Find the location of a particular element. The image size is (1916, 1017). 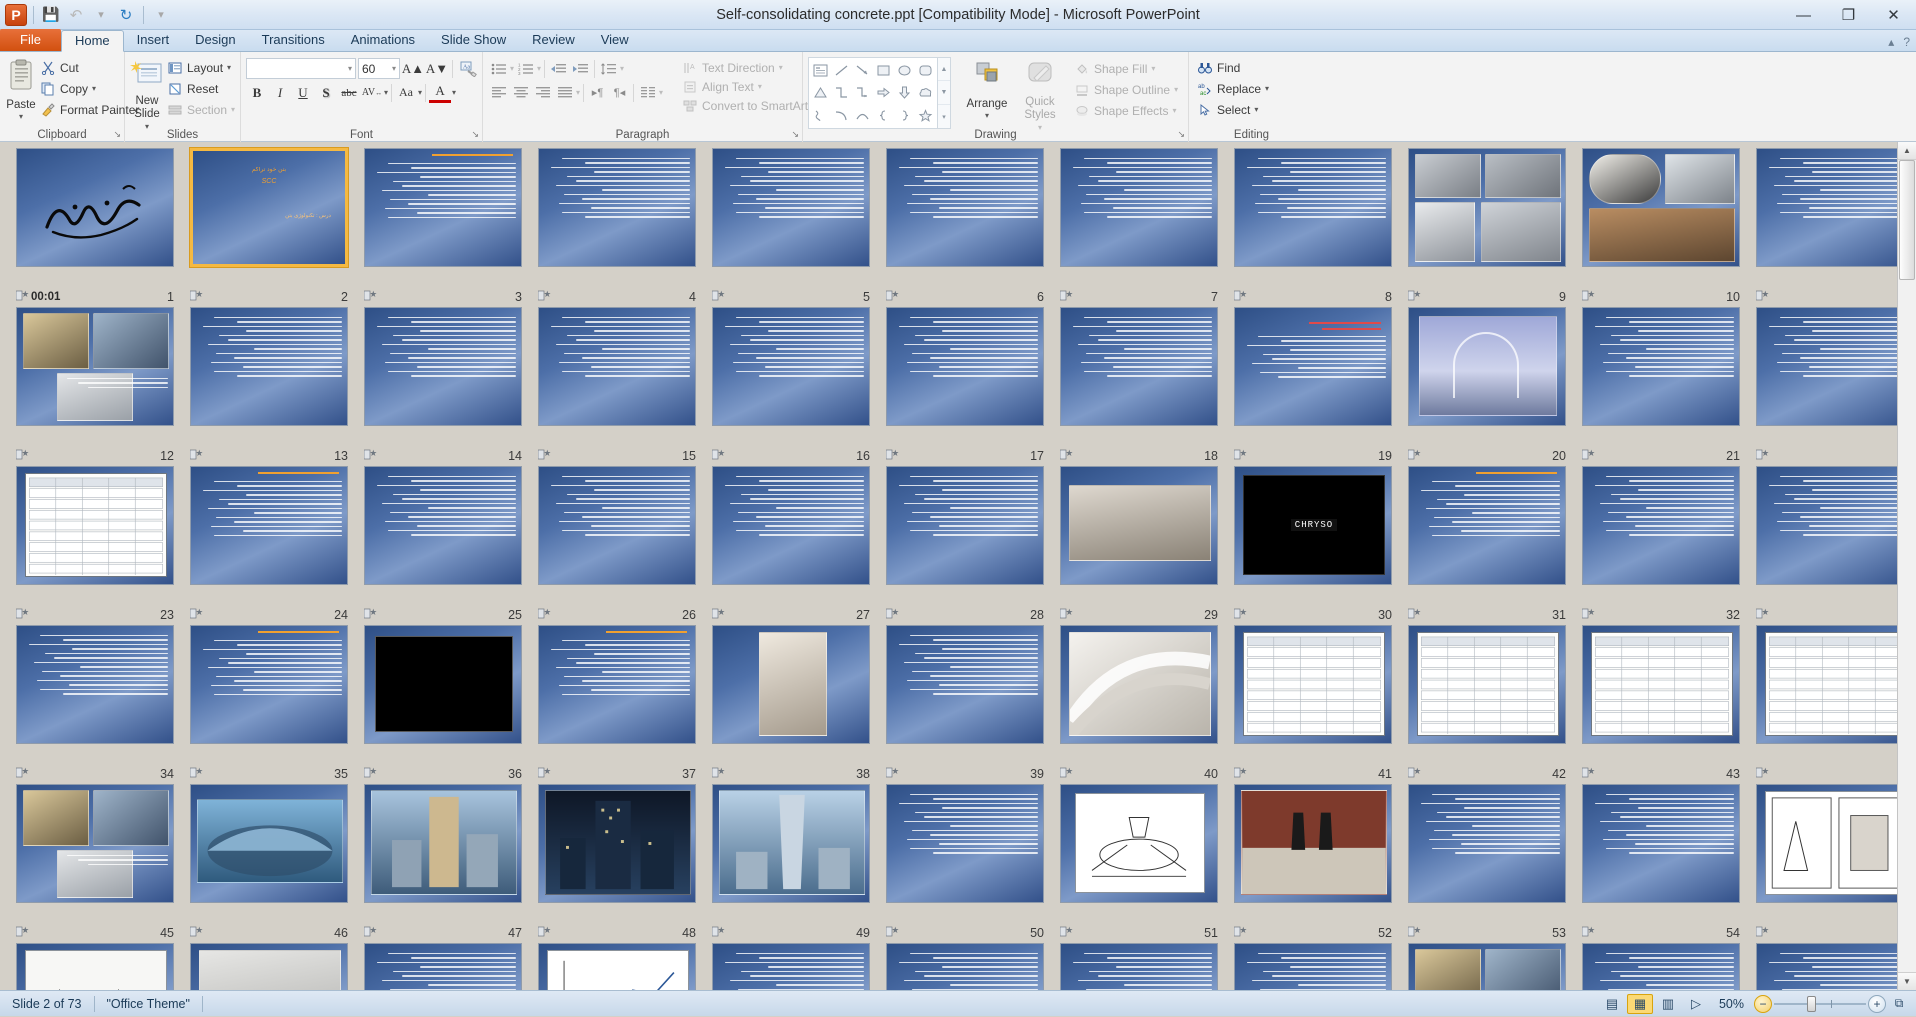

grow-font-button: A▲ is located at coordinates (413, 68).